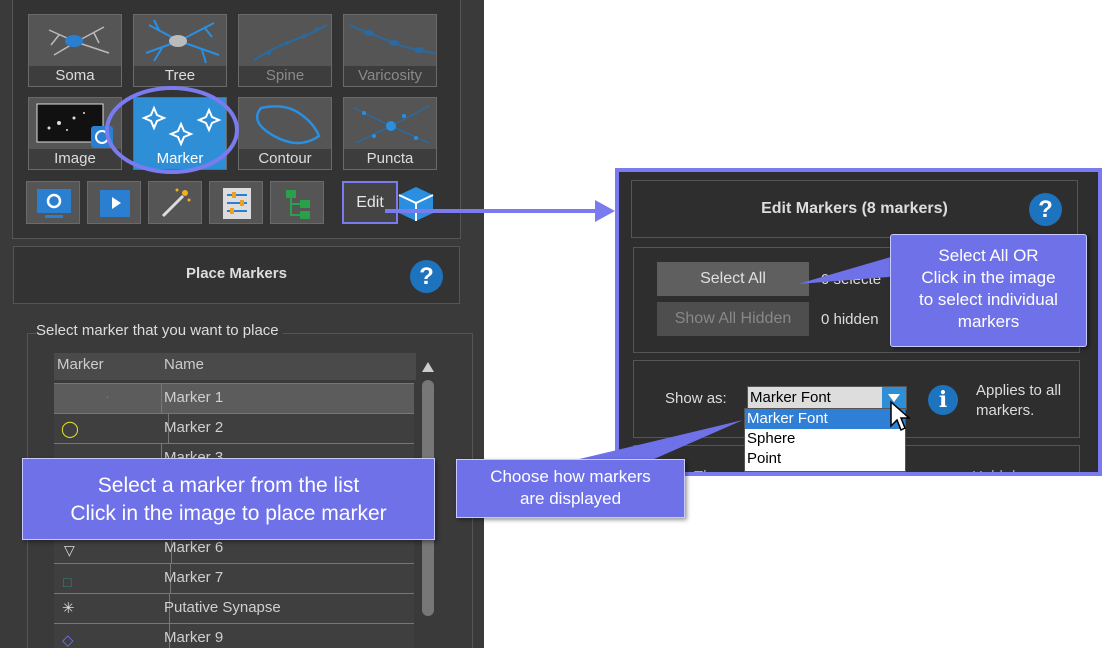  What do you see at coordinates (1019, 390) in the screenshot?
I see `applies-line: Applies to all` at bounding box center [1019, 390].